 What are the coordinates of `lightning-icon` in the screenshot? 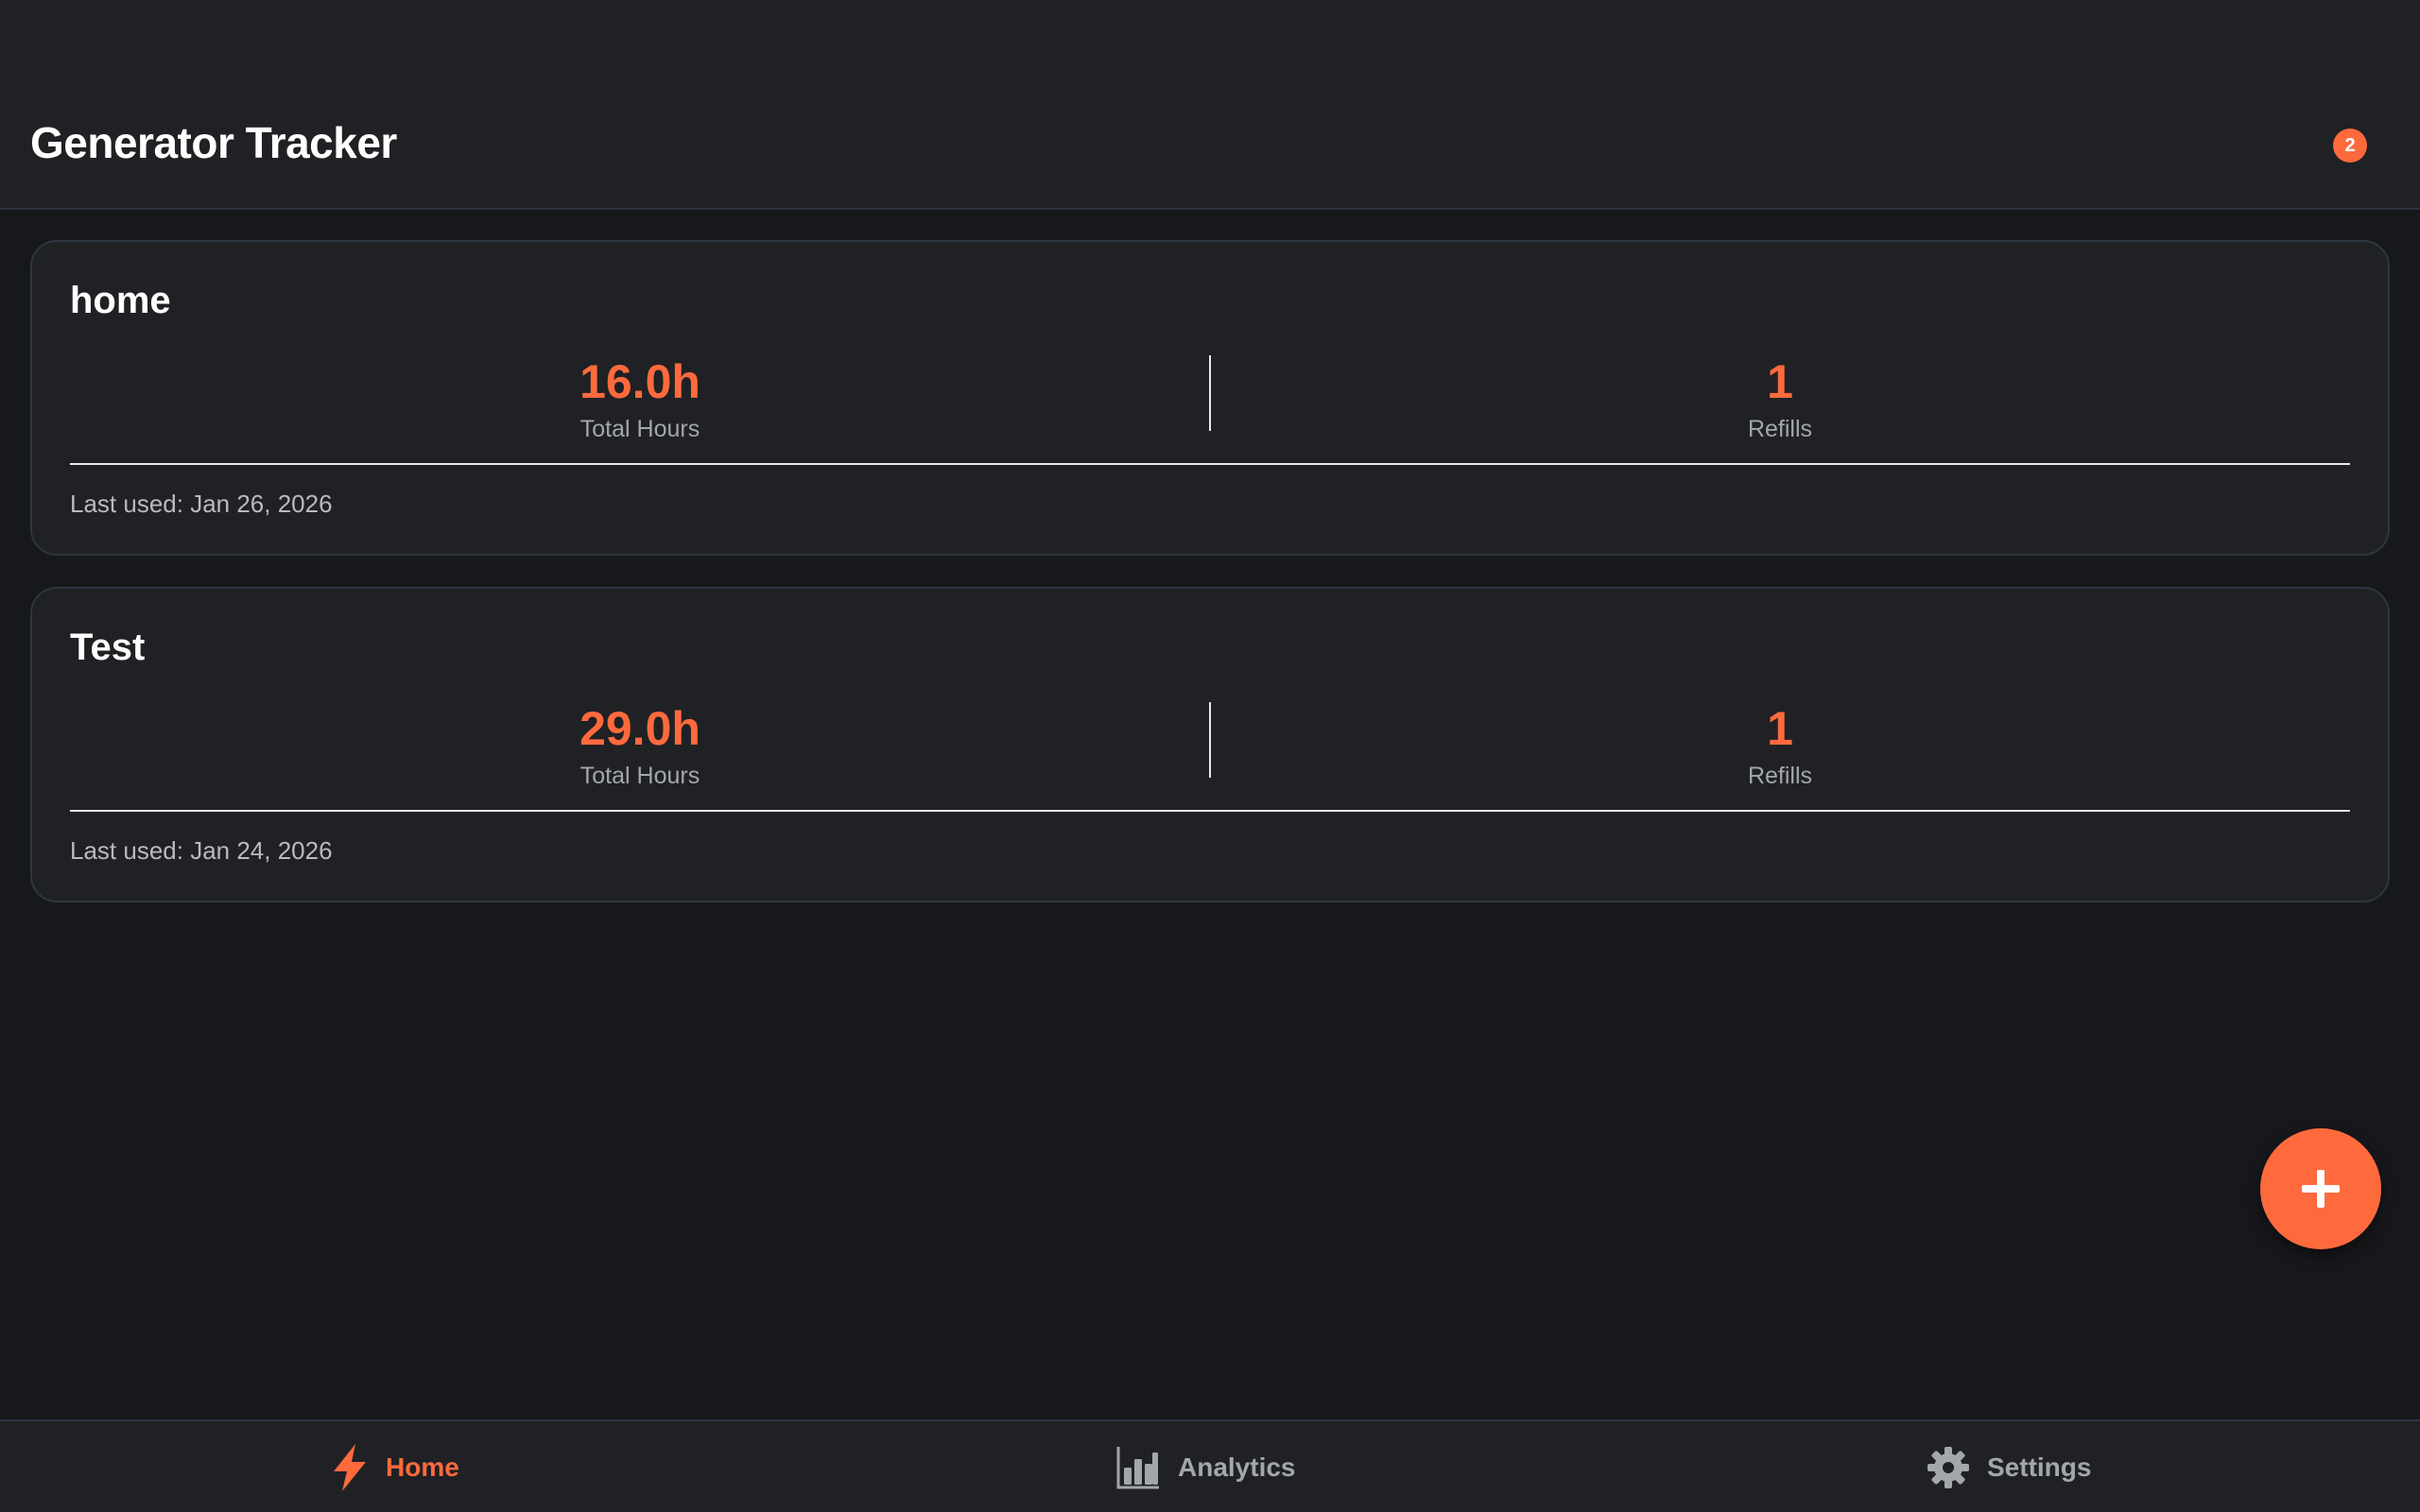 It's located at (350, 1467).